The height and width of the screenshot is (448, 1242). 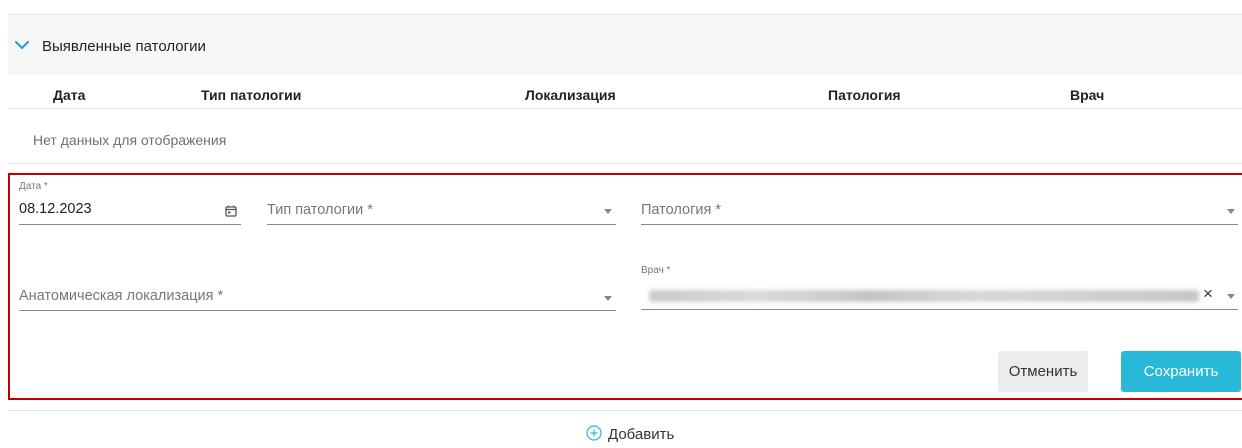 What do you see at coordinates (317, 289) in the screenshot?
I see `anatomical-localization-select: Анатомическая локализация *` at bounding box center [317, 289].